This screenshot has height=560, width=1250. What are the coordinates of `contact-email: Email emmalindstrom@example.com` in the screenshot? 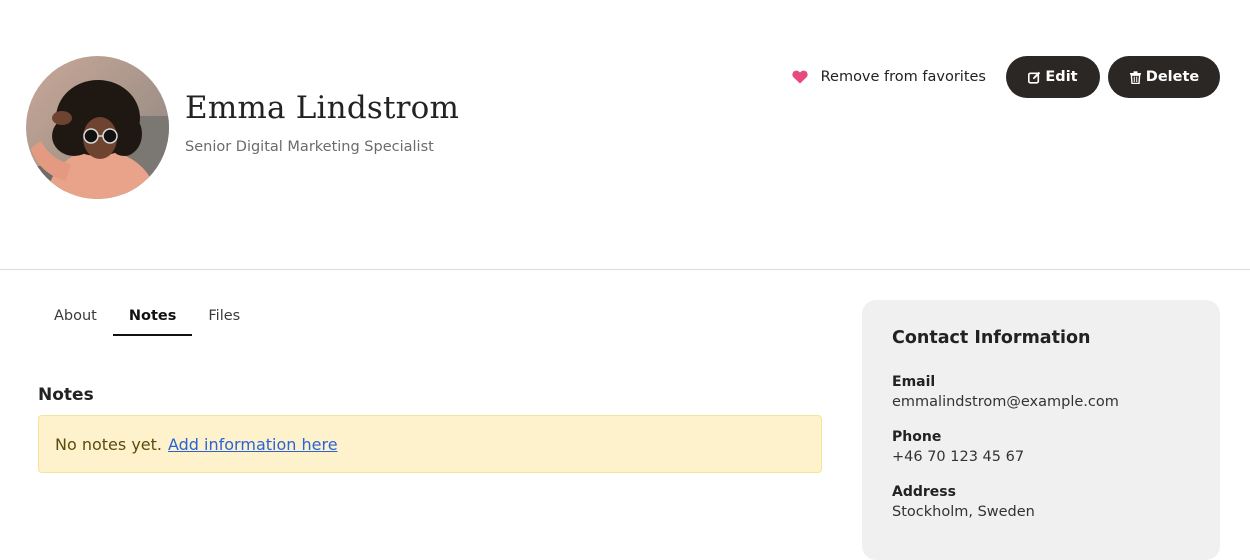 It's located at (1041, 392).